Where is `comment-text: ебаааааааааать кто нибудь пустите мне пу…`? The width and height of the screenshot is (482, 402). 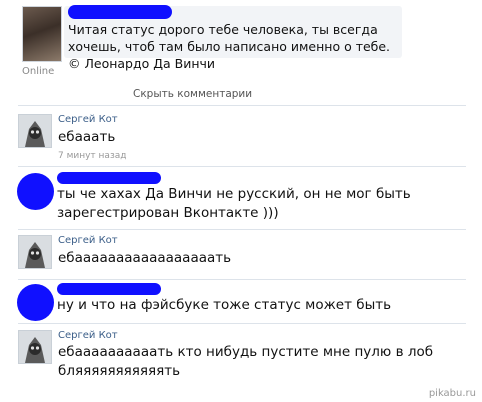
comment-text: ебаааааааааать кто нибудь пустите мне пу… is located at coordinates (246, 361).